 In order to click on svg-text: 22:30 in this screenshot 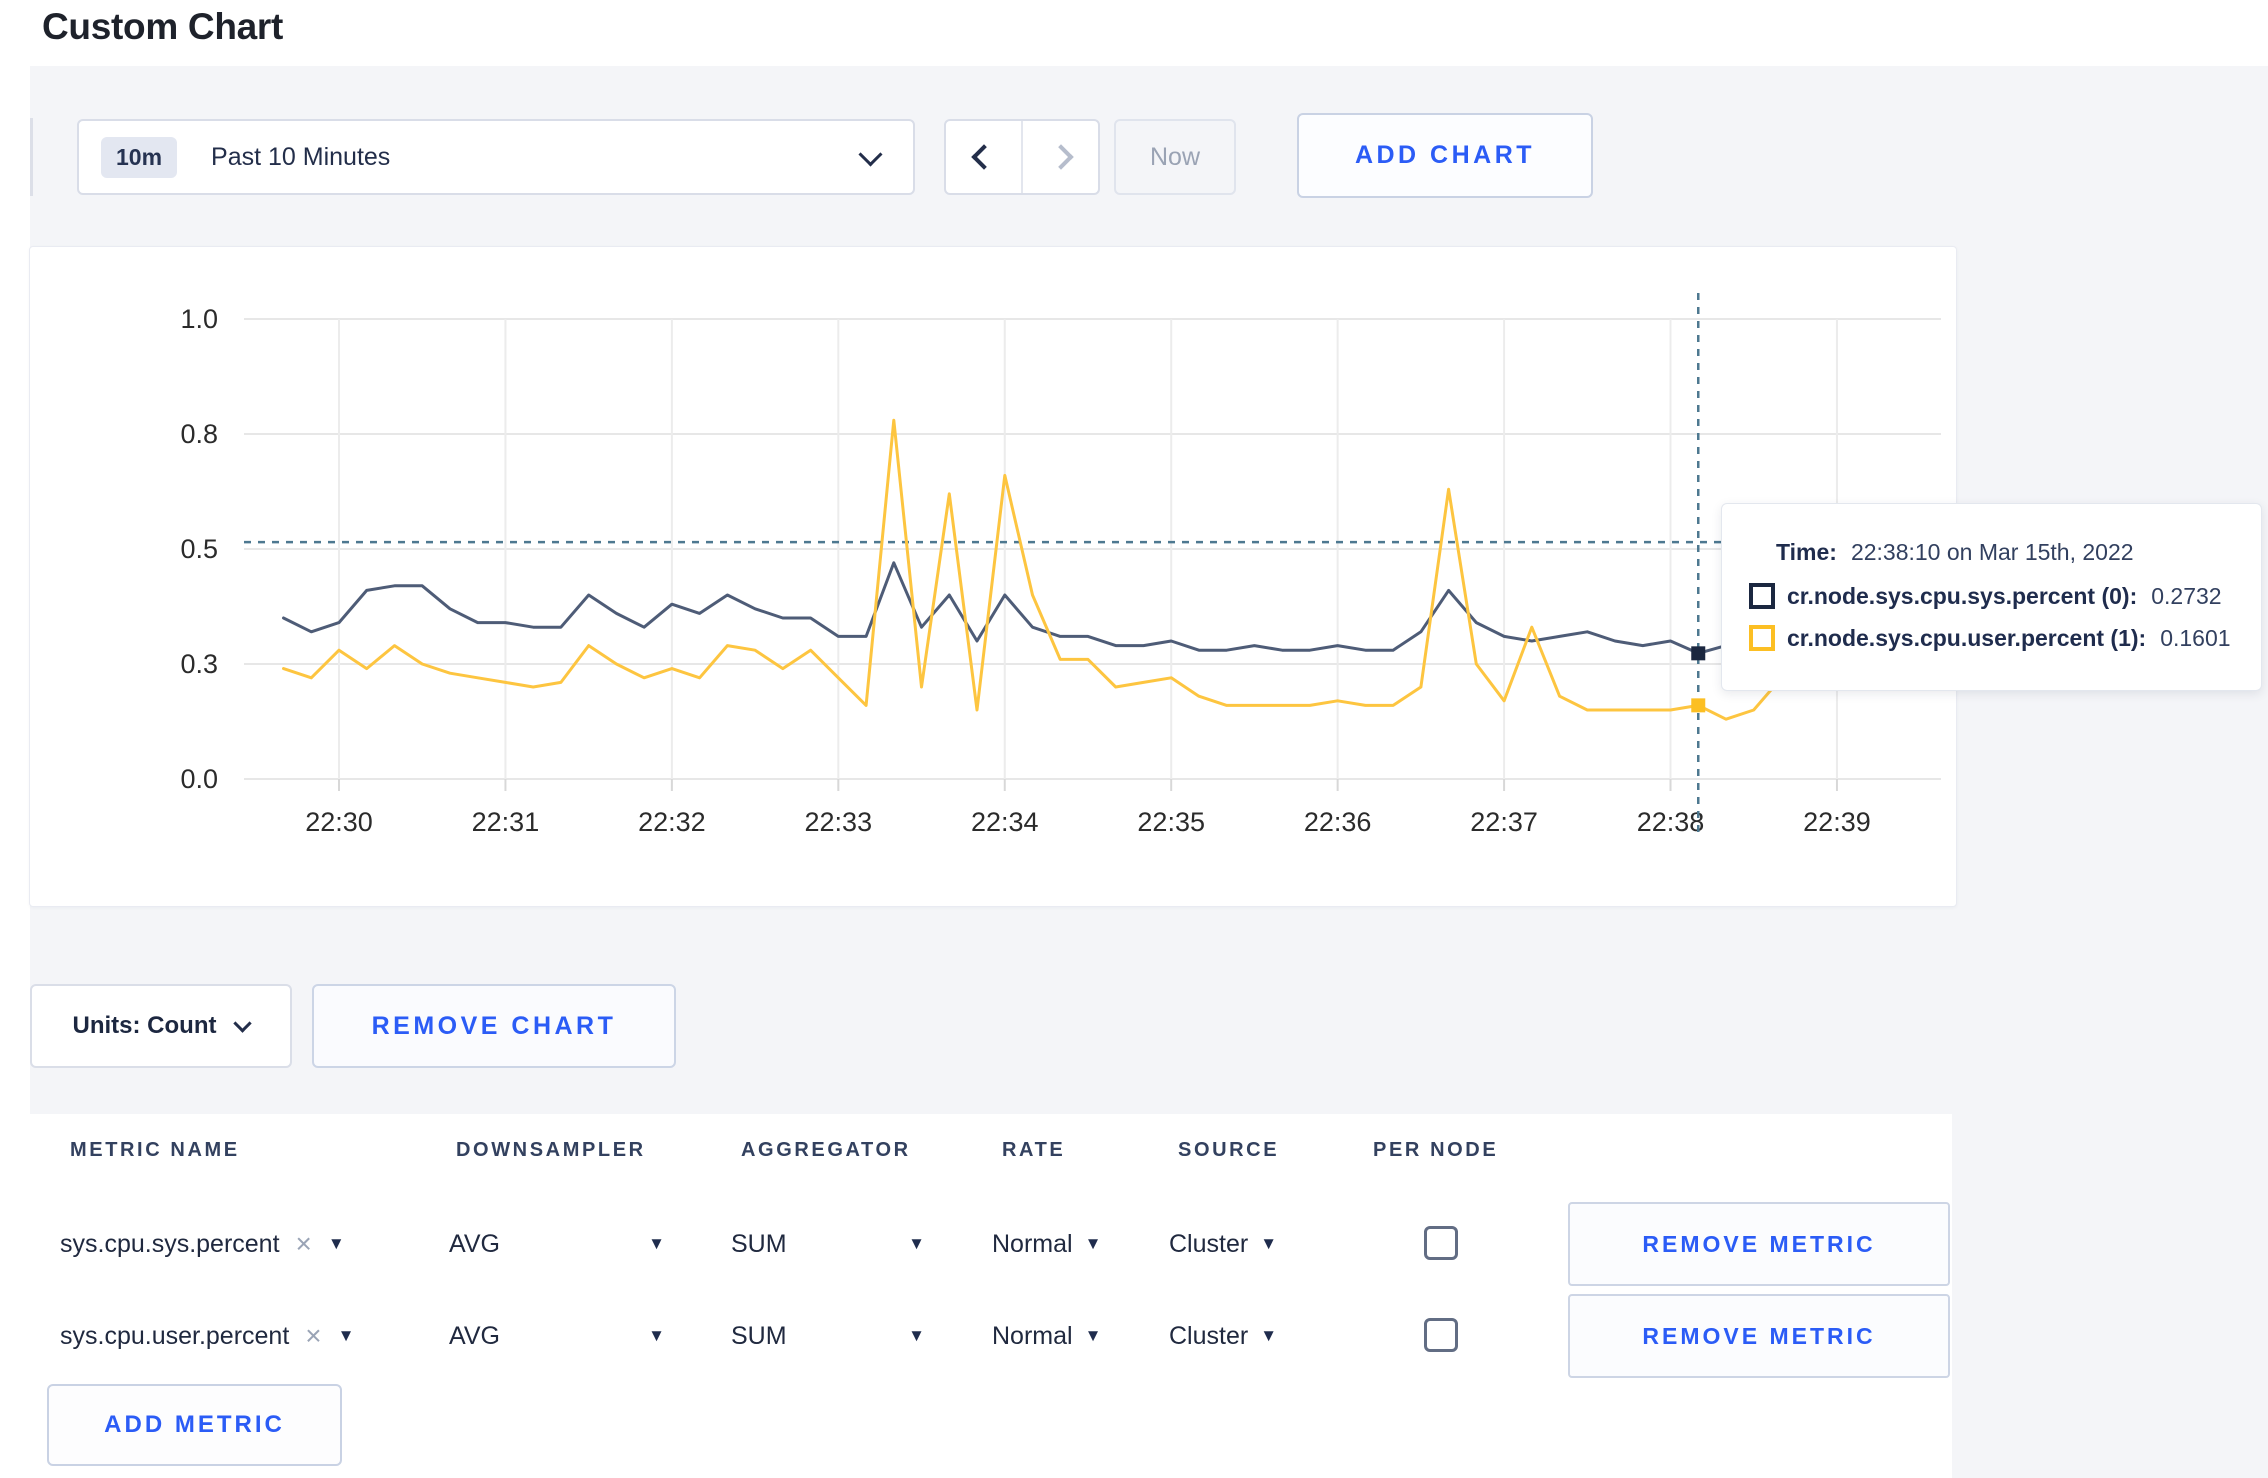, I will do `click(339, 822)`.